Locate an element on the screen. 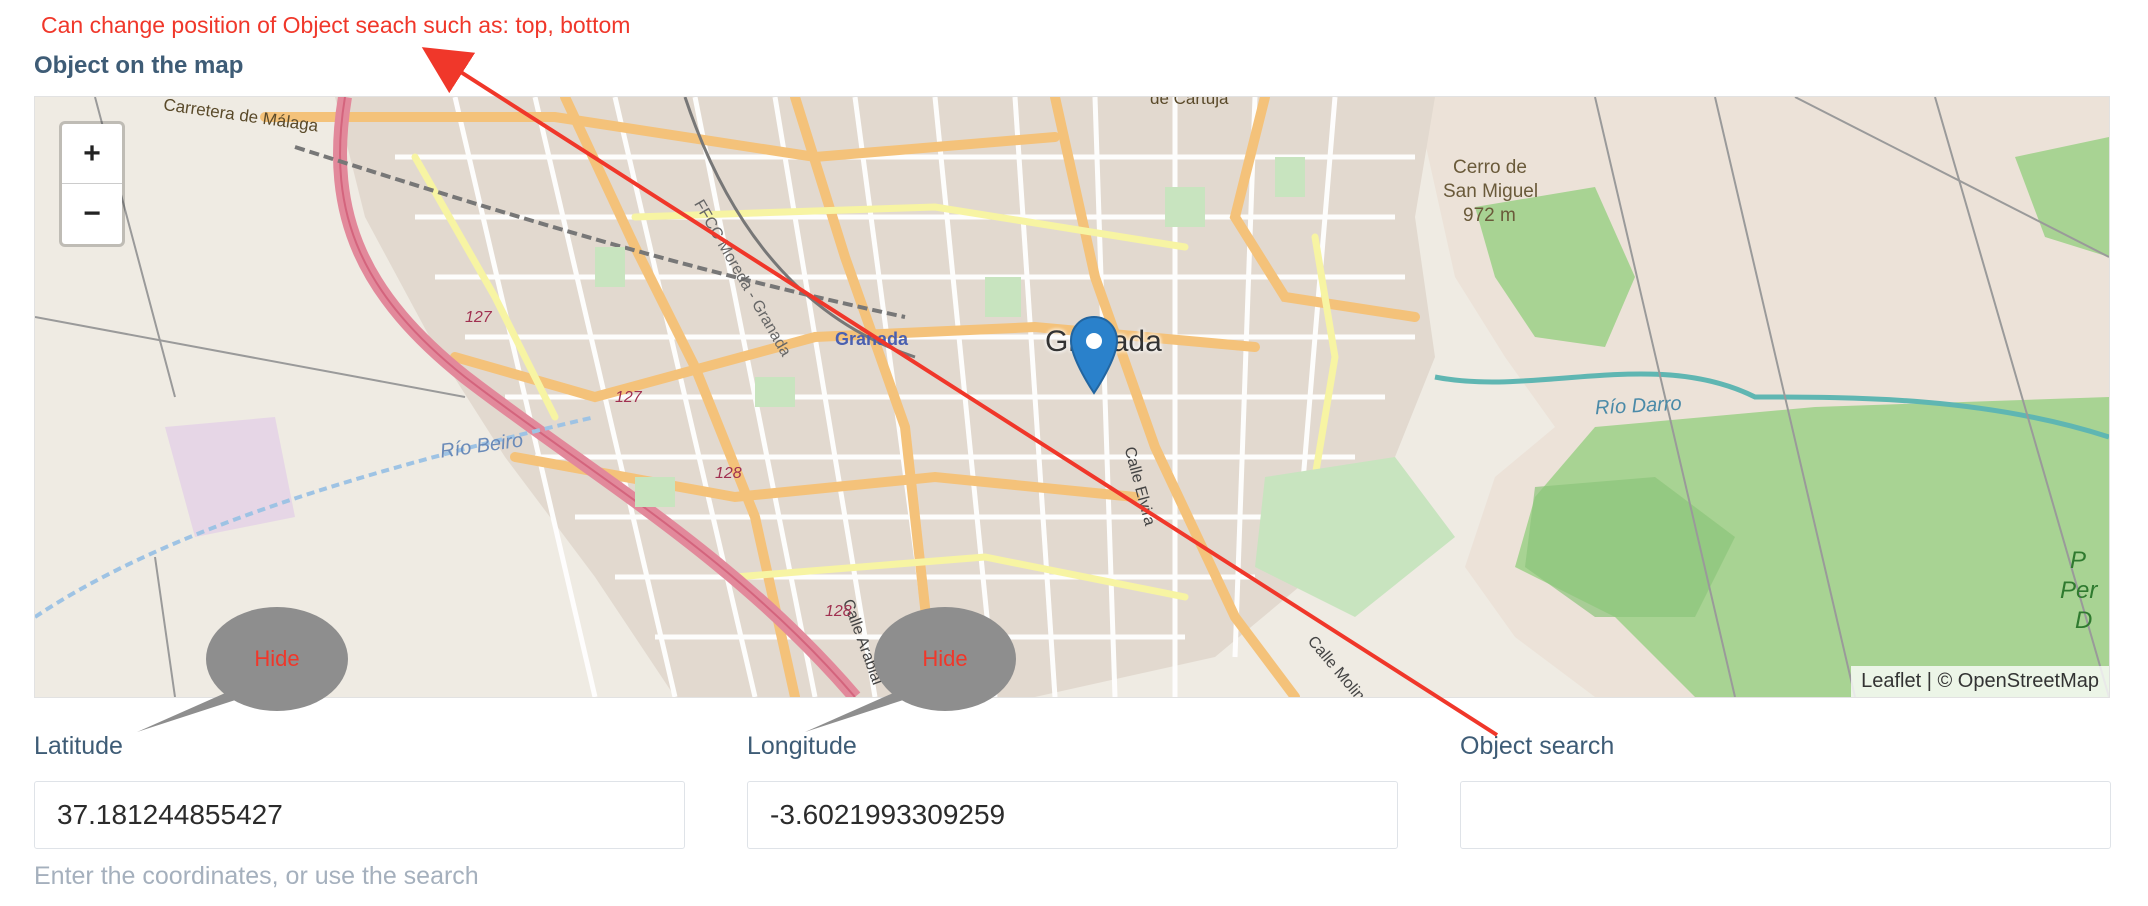 Image resolution: width=2148 pixels, height=906 pixels. map-label-road-127b: 127 is located at coordinates (628, 397).